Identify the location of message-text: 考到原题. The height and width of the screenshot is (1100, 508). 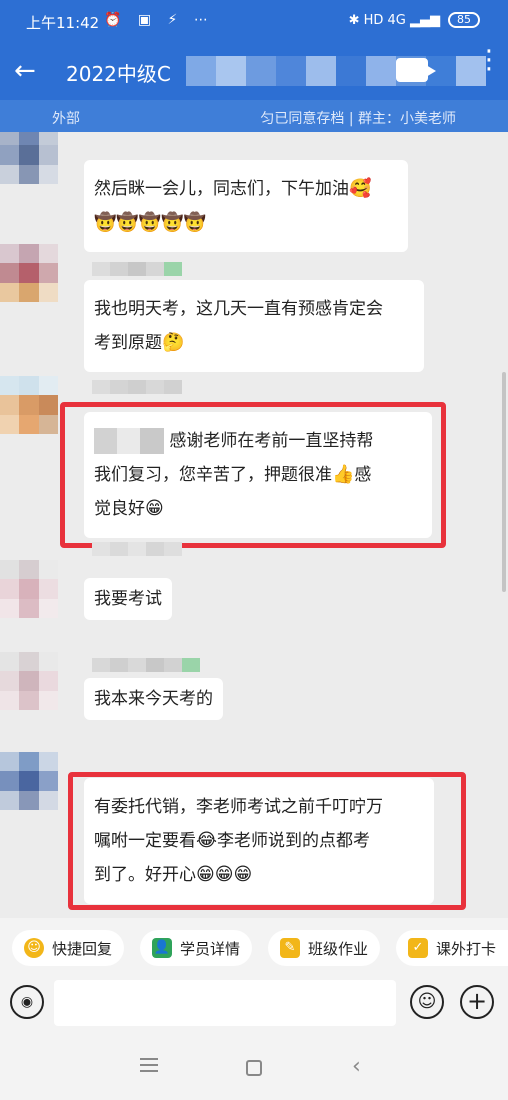
(128, 343).